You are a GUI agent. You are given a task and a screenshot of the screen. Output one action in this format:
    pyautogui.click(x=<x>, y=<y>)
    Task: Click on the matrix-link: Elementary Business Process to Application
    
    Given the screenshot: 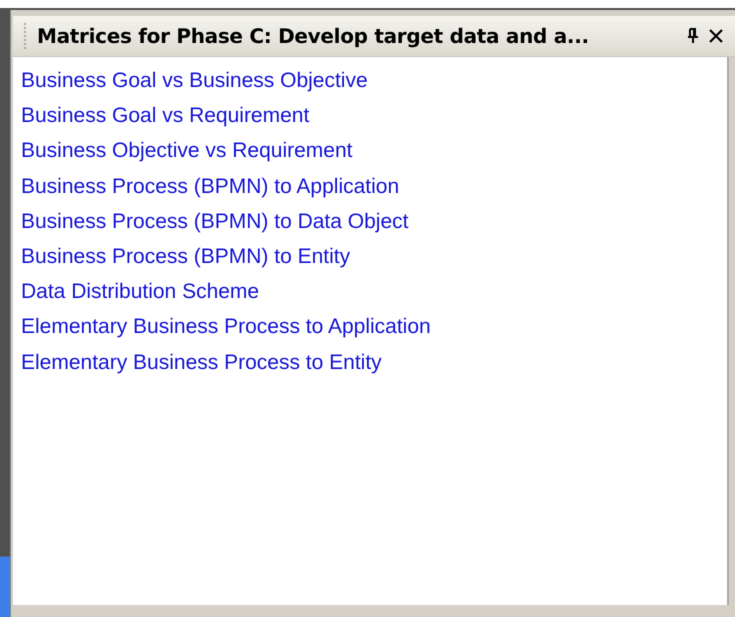 What is the action you would take?
    pyautogui.click(x=226, y=327)
    